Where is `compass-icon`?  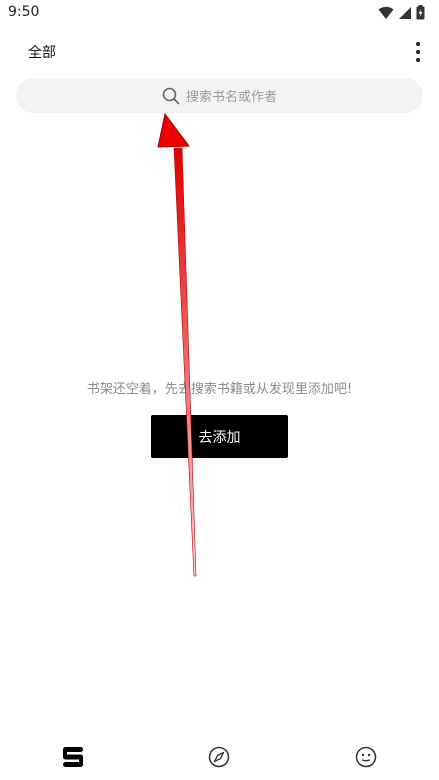 compass-icon is located at coordinates (219, 757).